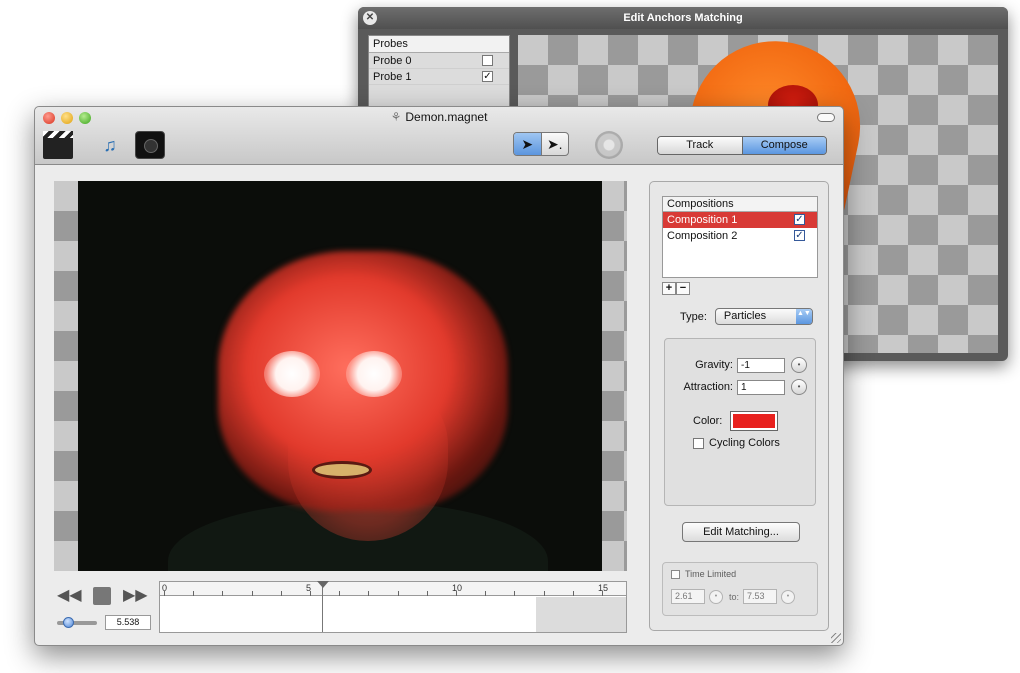  Describe the element at coordinates (439, 61) in the screenshot. I see `probe-row: Probe 0` at that location.